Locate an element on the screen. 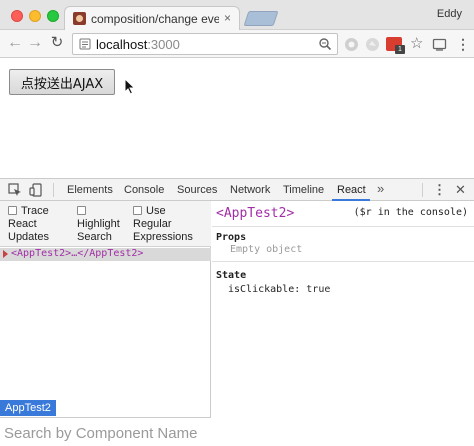  devtools-close-icon: ✕ is located at coordinates (460, 190).